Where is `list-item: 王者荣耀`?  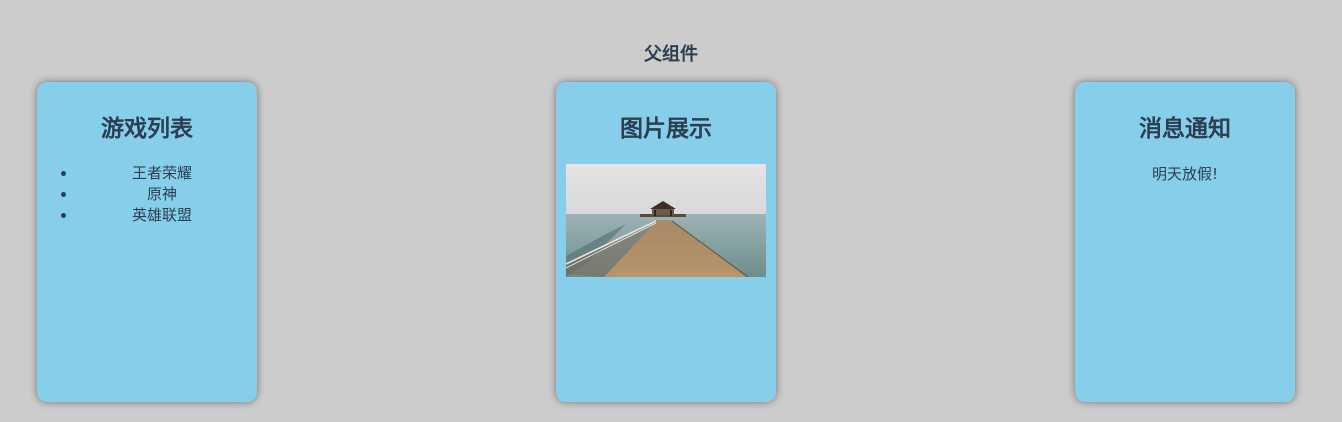
list-item: 王者荣耀 is located at coordinates (167, 173).